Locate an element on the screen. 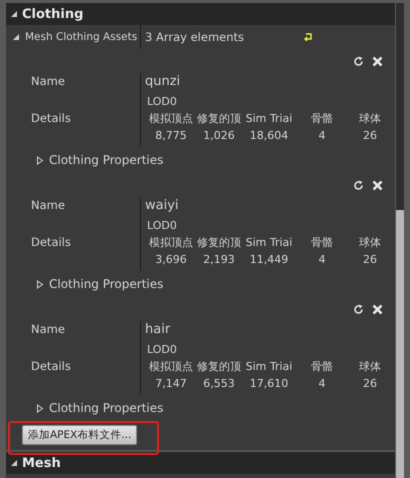  table-cell-text: 3,696 is located at coordinates (171, 259).